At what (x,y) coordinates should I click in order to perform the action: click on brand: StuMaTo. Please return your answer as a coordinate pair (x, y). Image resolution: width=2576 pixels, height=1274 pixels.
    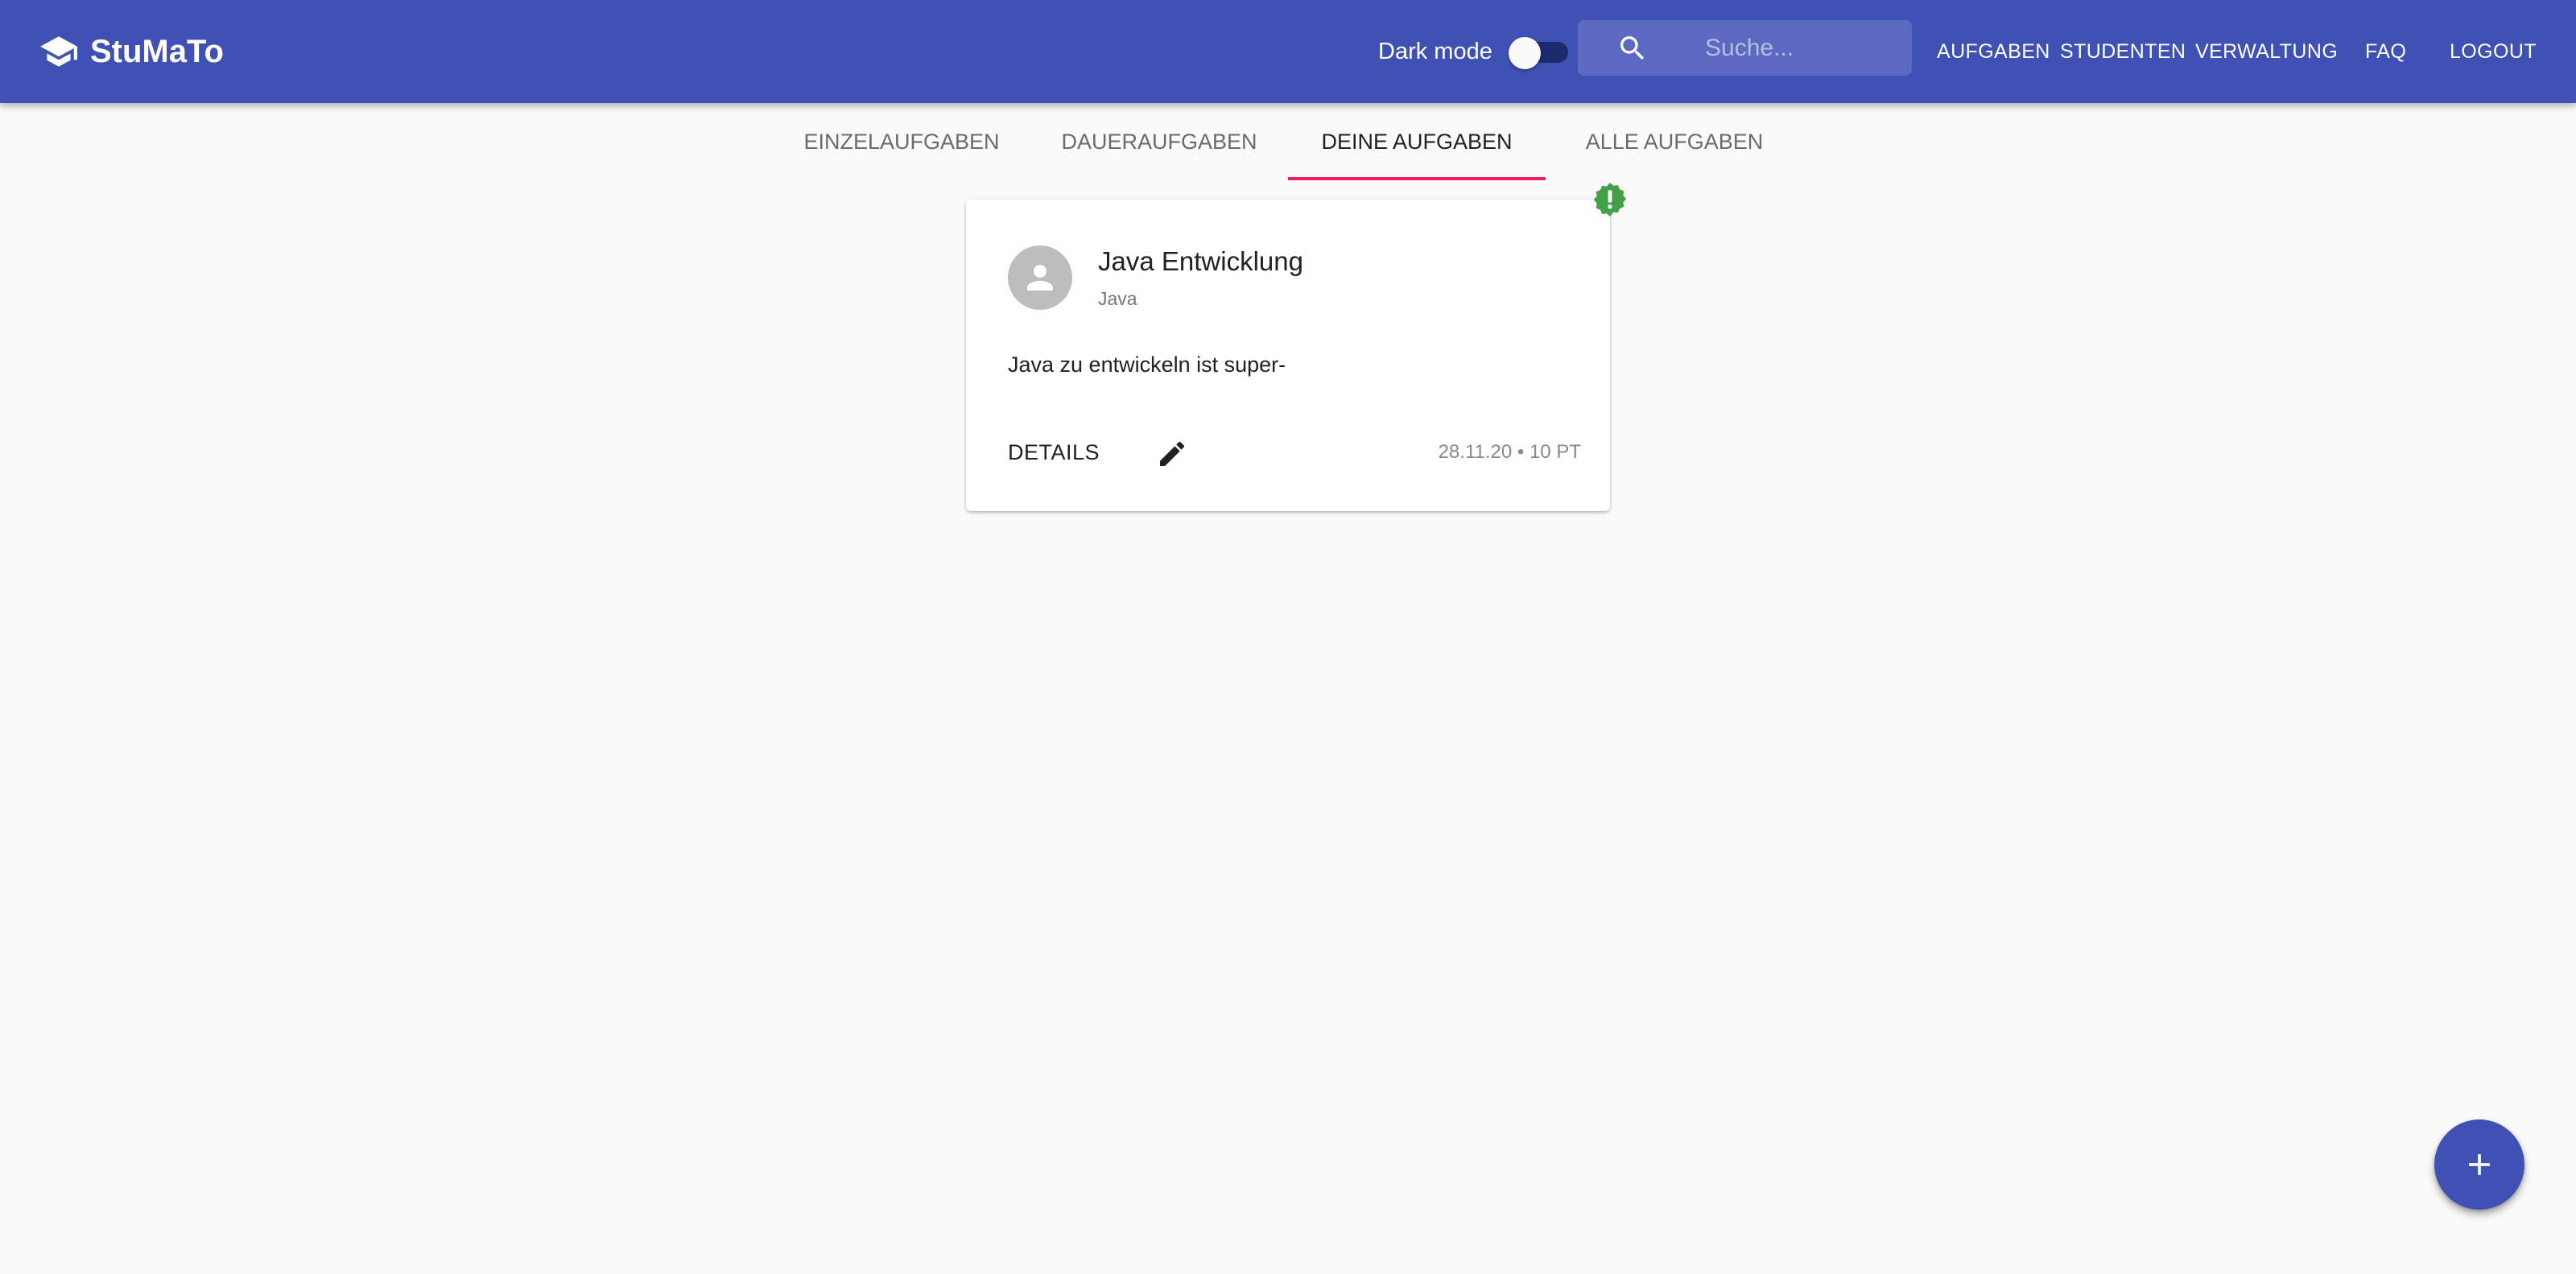
    Looking at the image, I should click on (131, 51).